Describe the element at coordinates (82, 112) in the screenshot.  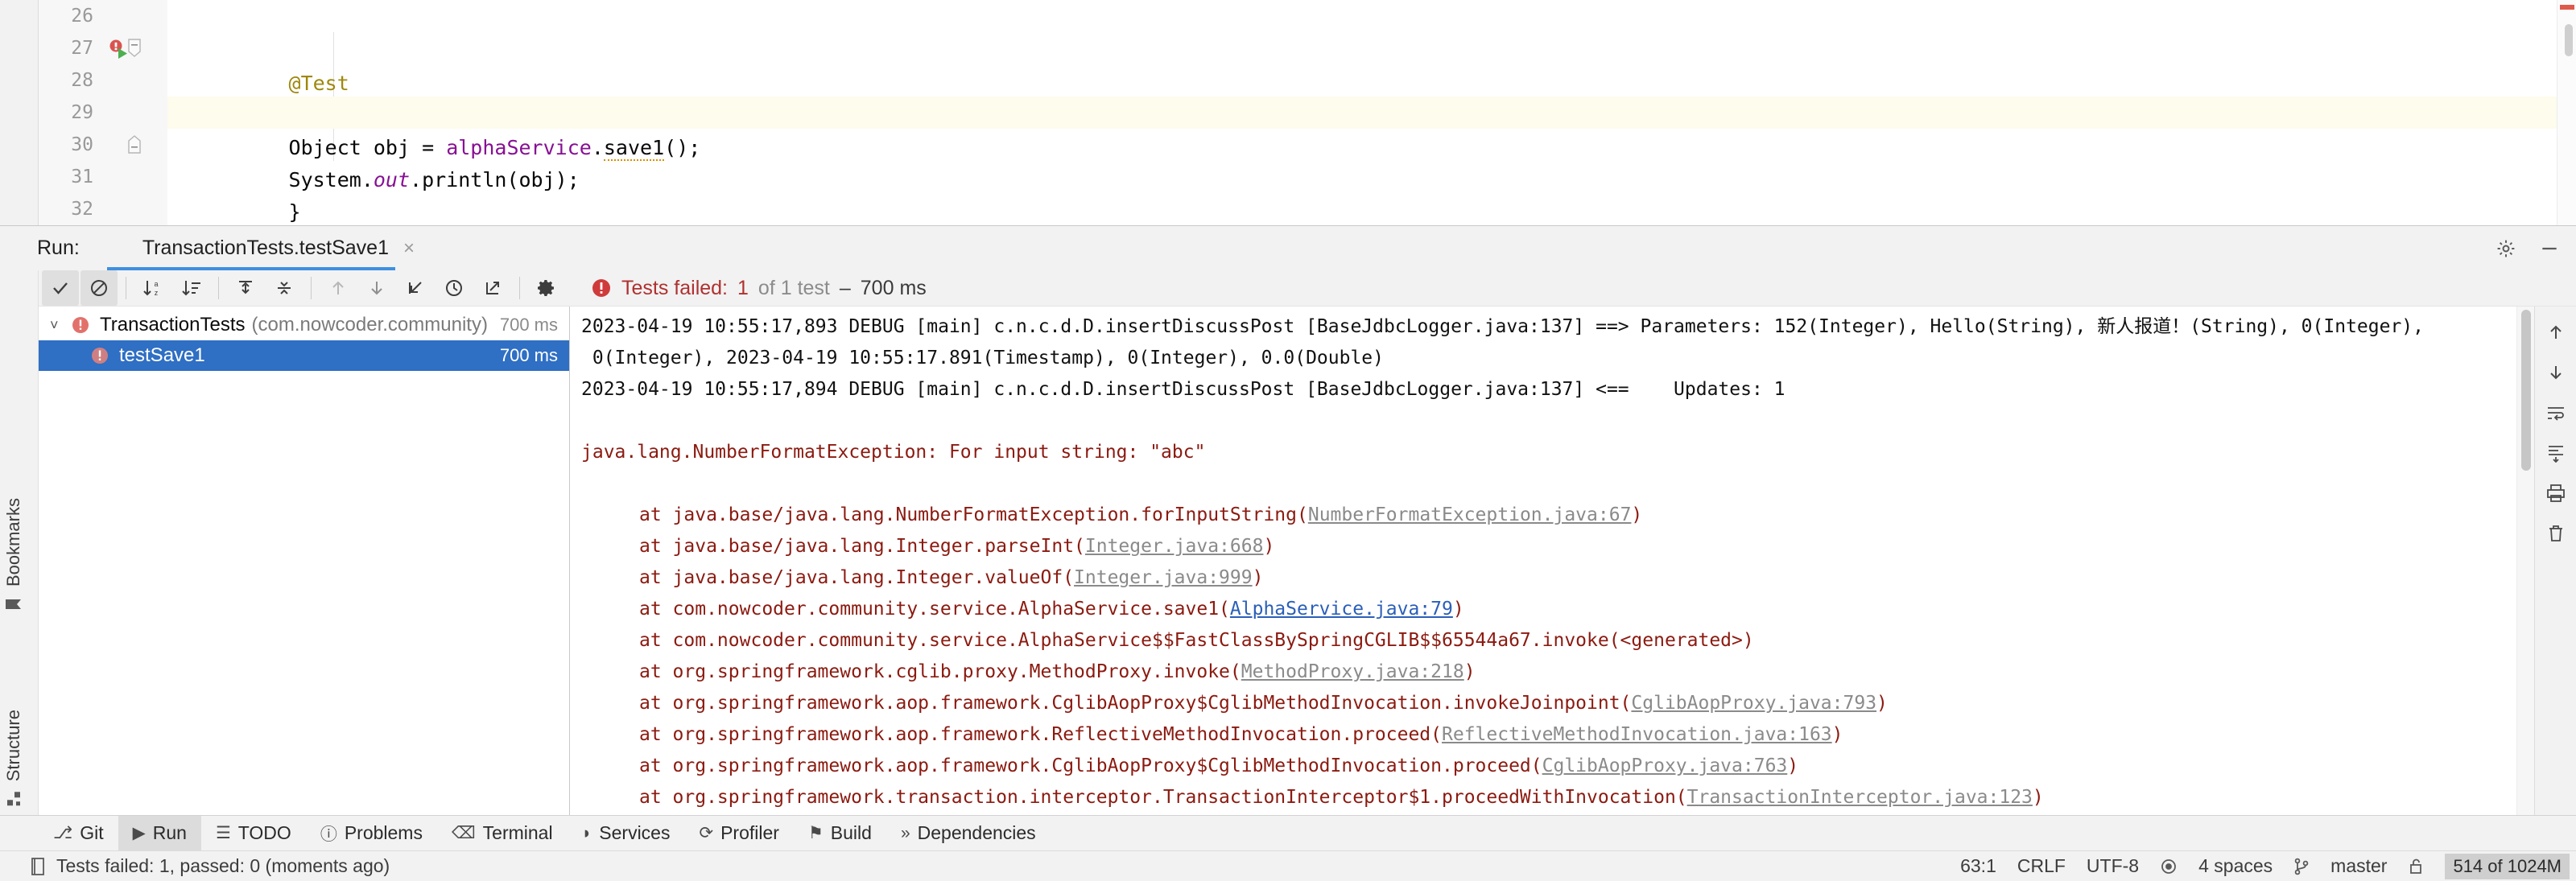
I see `line-number: 29` at that location.